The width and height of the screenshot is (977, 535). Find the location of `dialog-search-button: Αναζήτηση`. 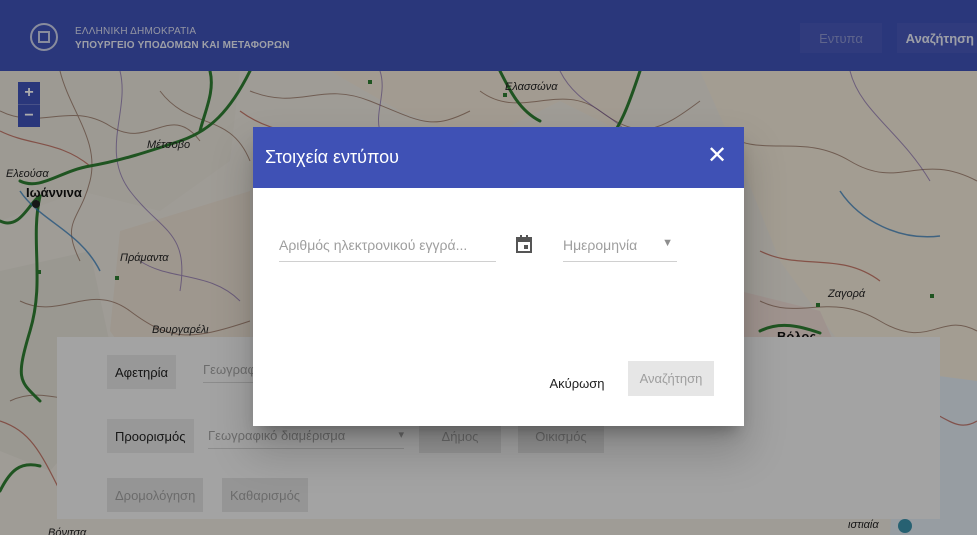

dialog-search-button: Αναζήτηση is located at coordinates (671, 378).